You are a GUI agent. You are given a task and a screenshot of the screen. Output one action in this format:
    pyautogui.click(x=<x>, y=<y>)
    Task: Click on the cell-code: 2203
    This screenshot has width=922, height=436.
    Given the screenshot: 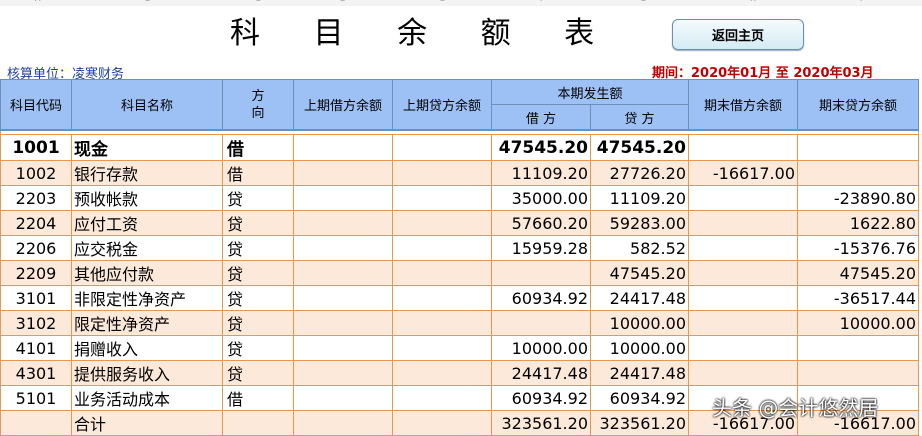 What is the action you would take?
    pyautogui.click(x=36, y=198)
    